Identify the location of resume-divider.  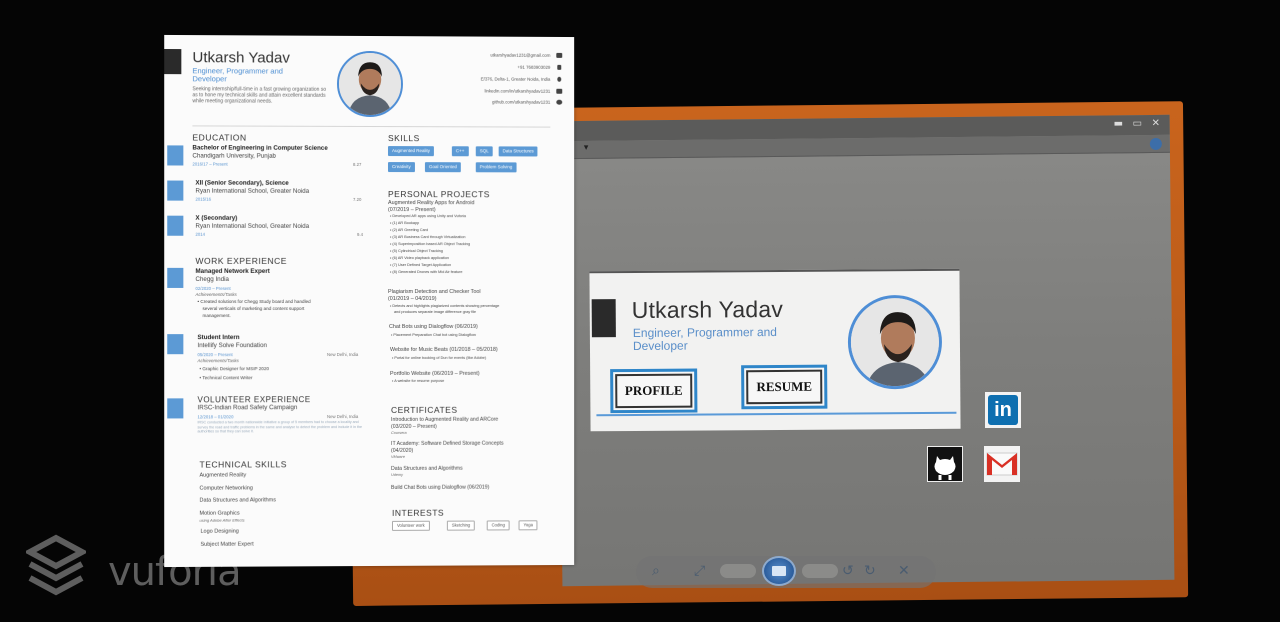
(371, 126).